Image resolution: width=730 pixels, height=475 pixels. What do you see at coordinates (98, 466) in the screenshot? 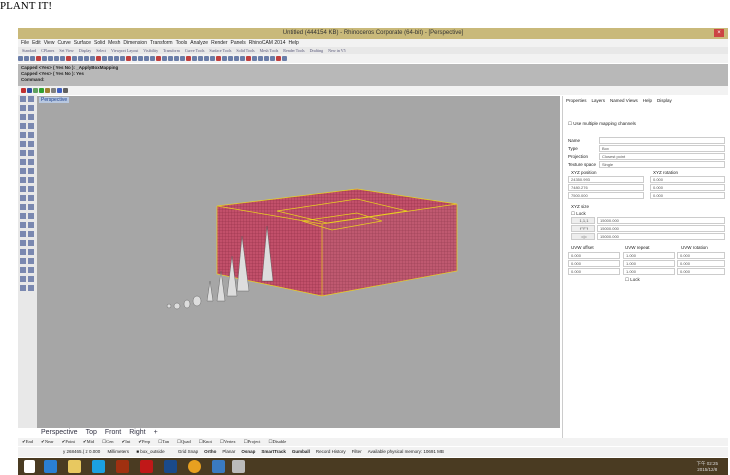
I see `skype-icon` at bounding box center [98, 466].